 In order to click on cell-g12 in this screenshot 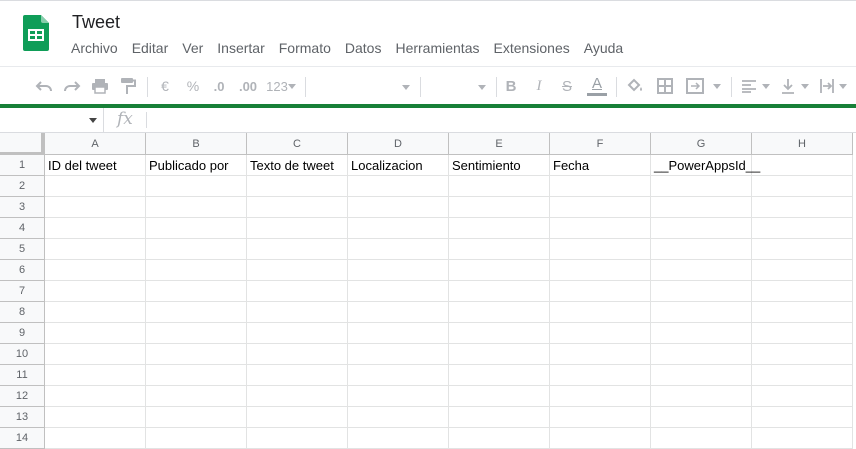, I will do `click(701, 396)`.